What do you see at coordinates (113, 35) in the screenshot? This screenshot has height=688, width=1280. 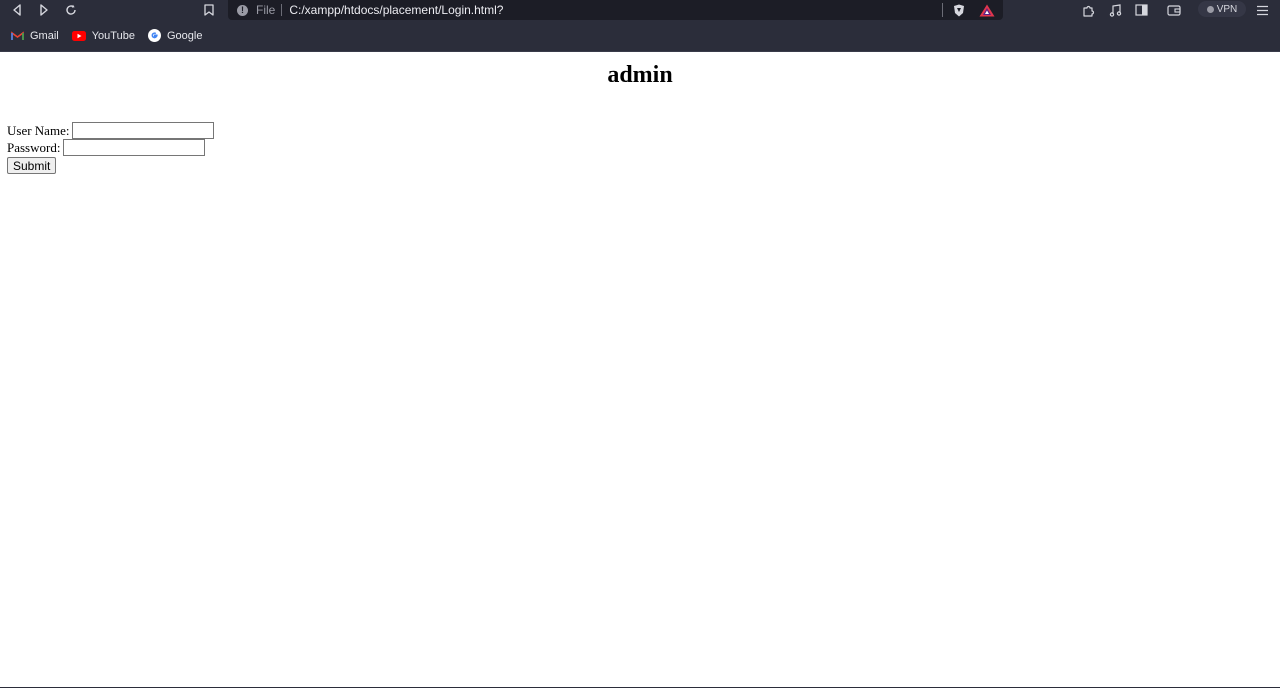 I see `bookmark-label: YouTube` at bounding box center [113, 35].